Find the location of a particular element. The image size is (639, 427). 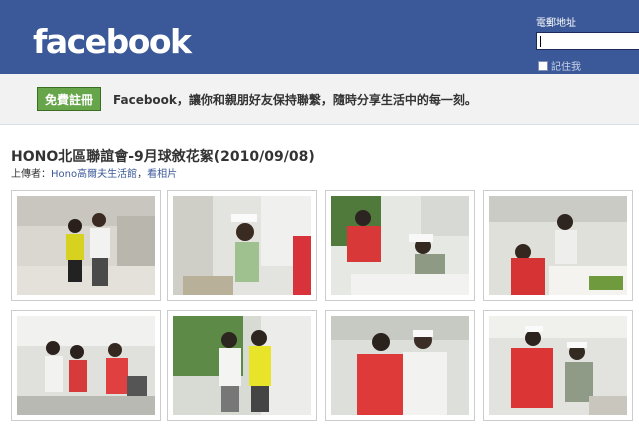

tagline: Facebook，讓你和親朋好友保持聯繫，隨時分享生活中的每一刻。 is located at coordinates (295, 100).